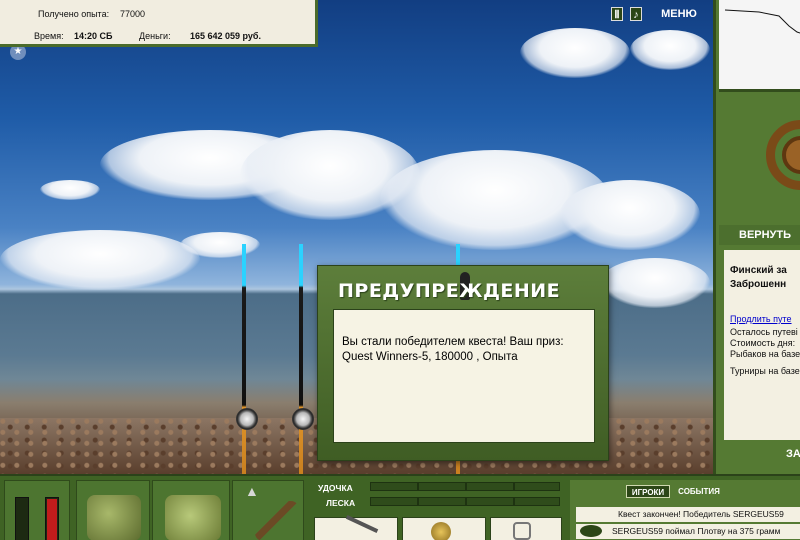  What do you see at coordinates (465, 486) in the screenshot?
I see `rod-bar` at bounding box center [465, 486].